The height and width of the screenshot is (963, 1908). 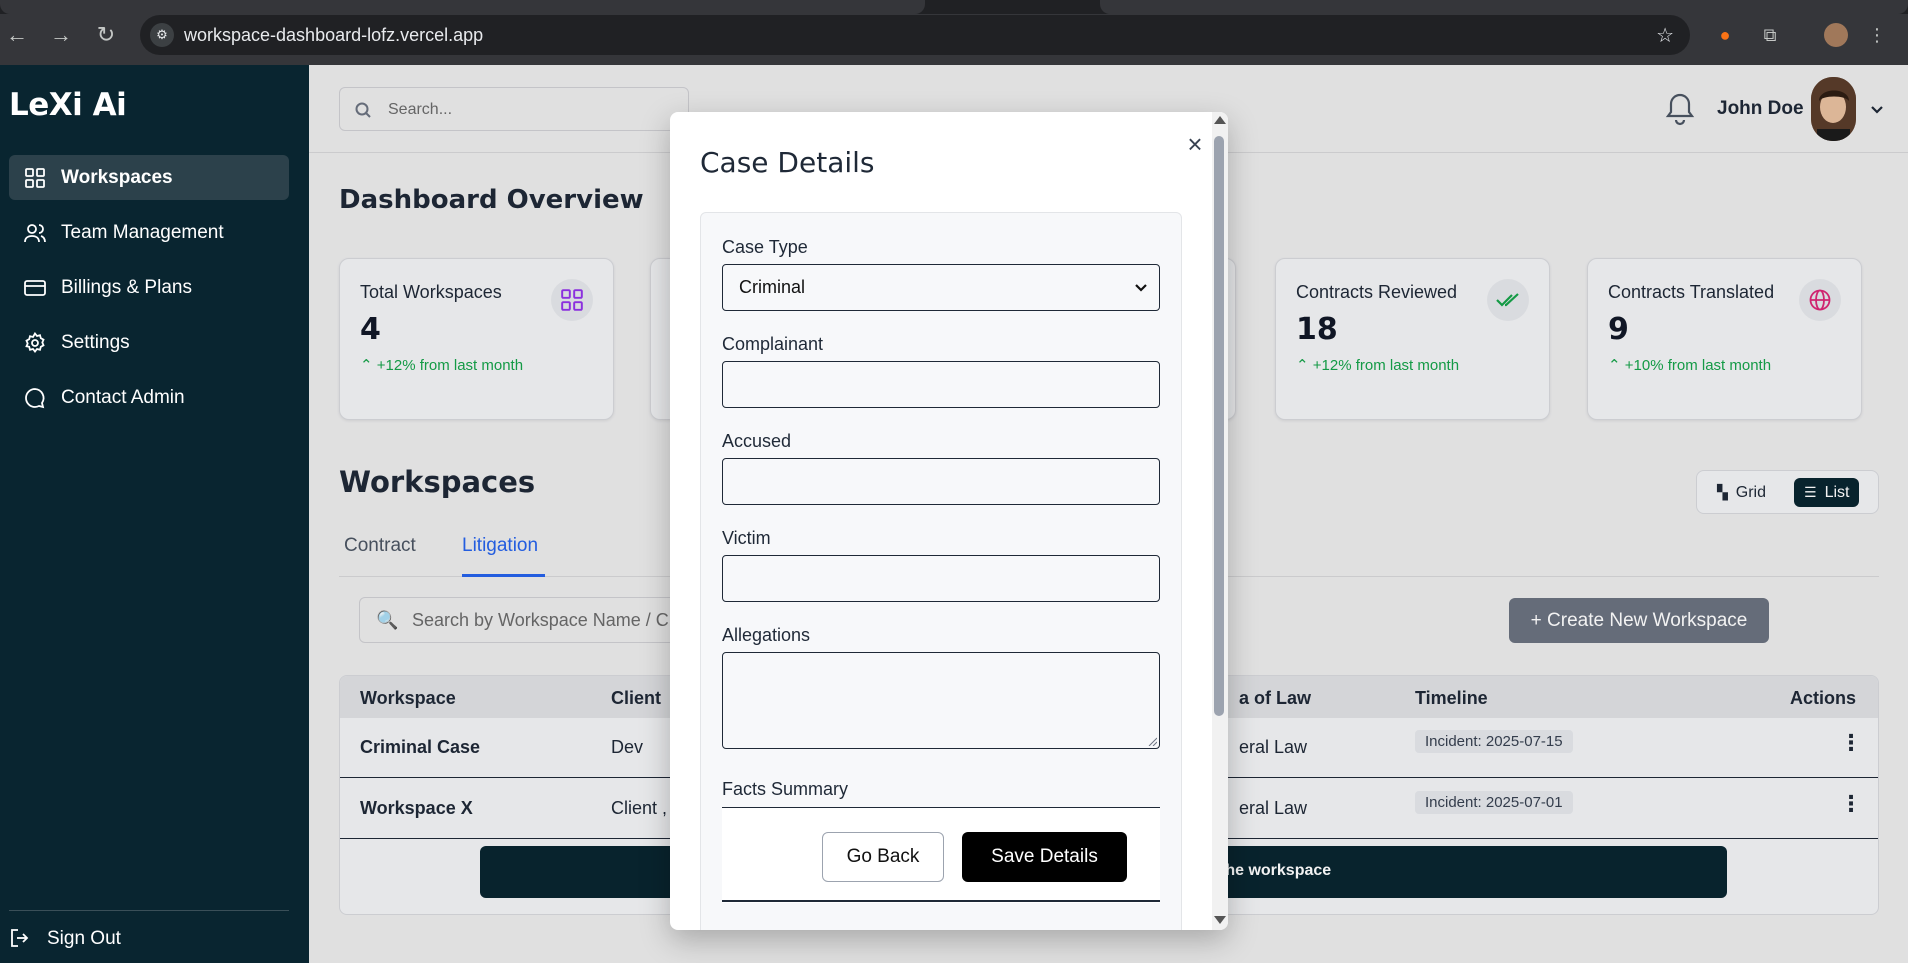 What do you see at coordinates (915, 35) in the screenshot?
I see `address-bar: ⚙ workspace-dashboard-lofz.vercel.app ☆` at bounding box center [915, 35].